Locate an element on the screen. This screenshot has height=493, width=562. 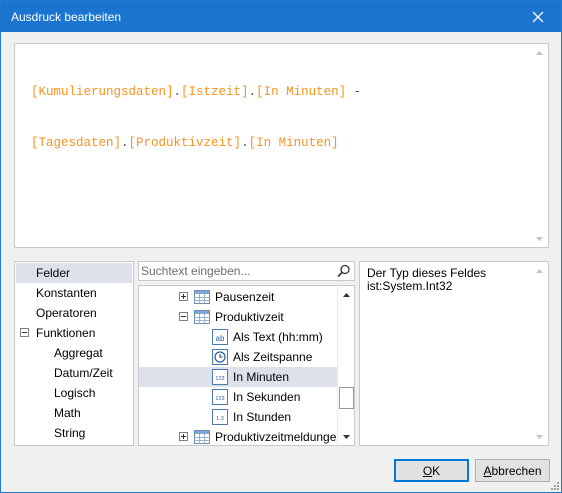
tree-item-label: Produktivzeit is located at coordinates (249, 317).